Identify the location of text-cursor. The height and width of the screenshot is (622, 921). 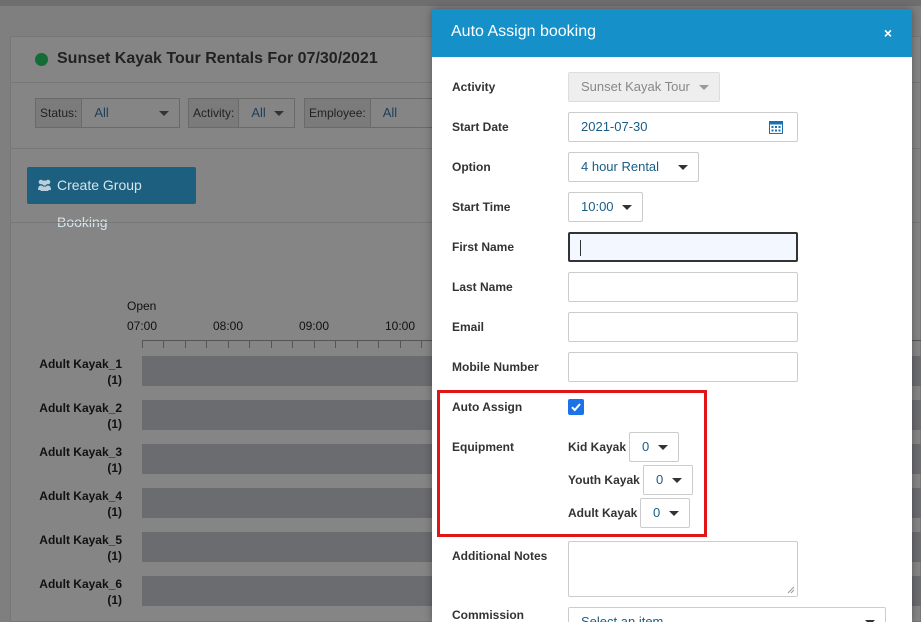
(580, 248).